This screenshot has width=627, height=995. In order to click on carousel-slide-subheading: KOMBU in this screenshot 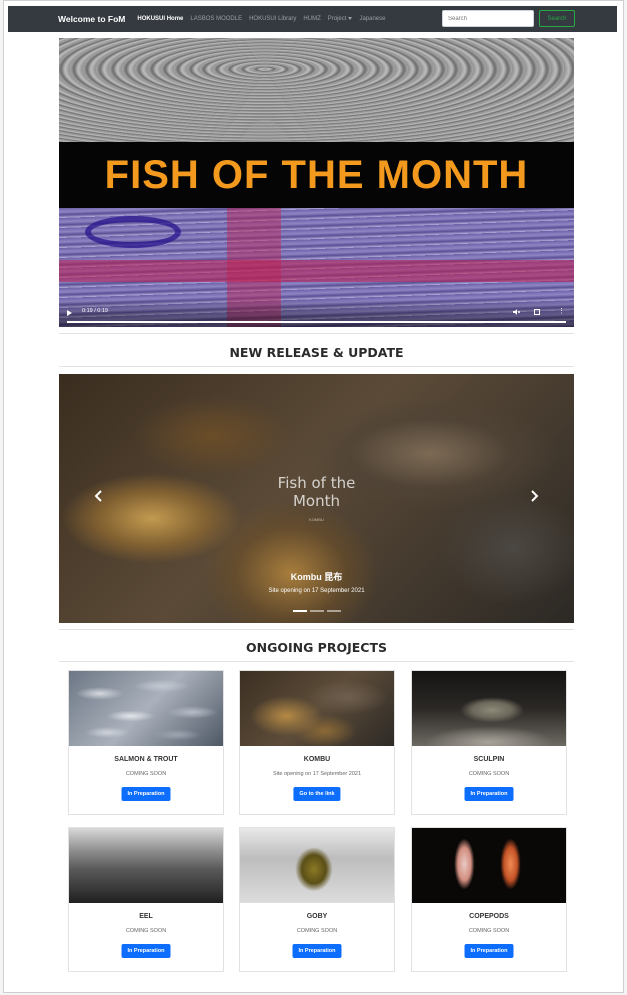, I will do `click(316, 519)`.